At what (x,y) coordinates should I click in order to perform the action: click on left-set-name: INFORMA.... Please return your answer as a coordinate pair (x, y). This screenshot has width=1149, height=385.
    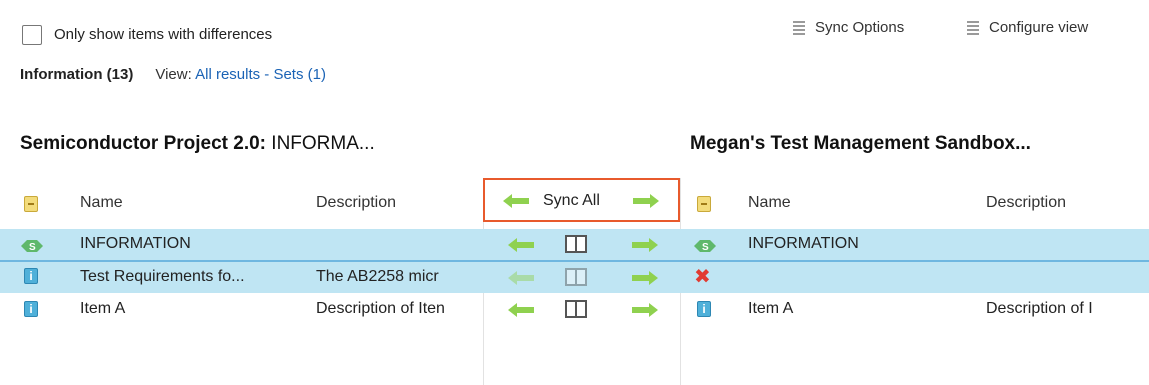
    Looking at the image, I should click on (320, 143).